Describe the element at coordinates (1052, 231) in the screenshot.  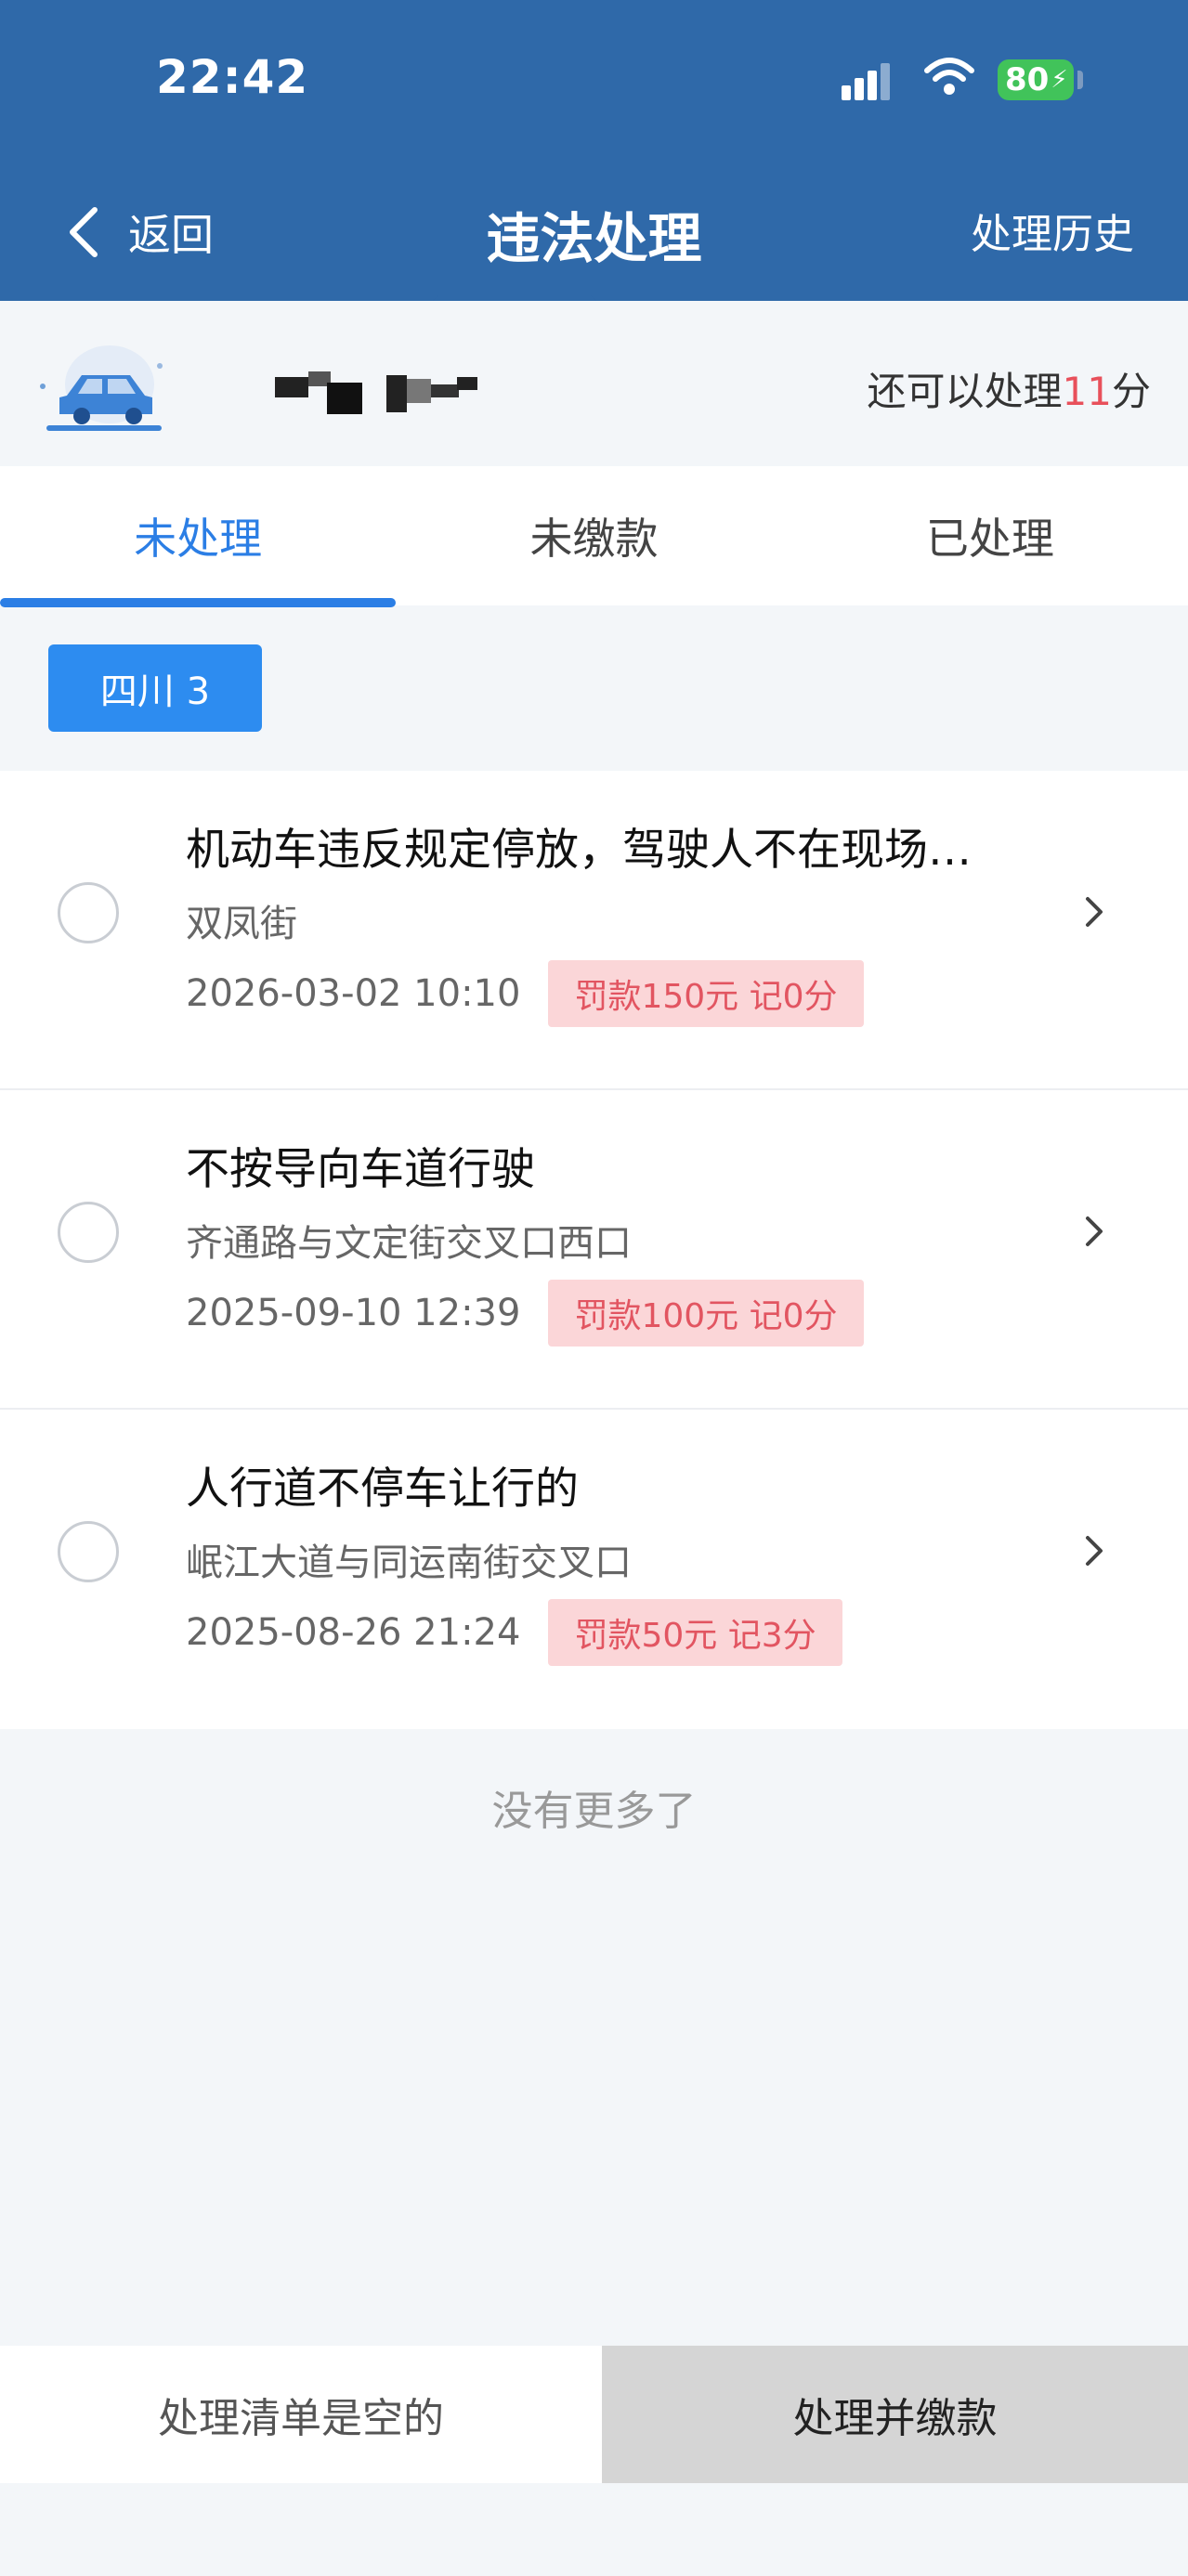
I see `history-link: 处理历史` at that location.